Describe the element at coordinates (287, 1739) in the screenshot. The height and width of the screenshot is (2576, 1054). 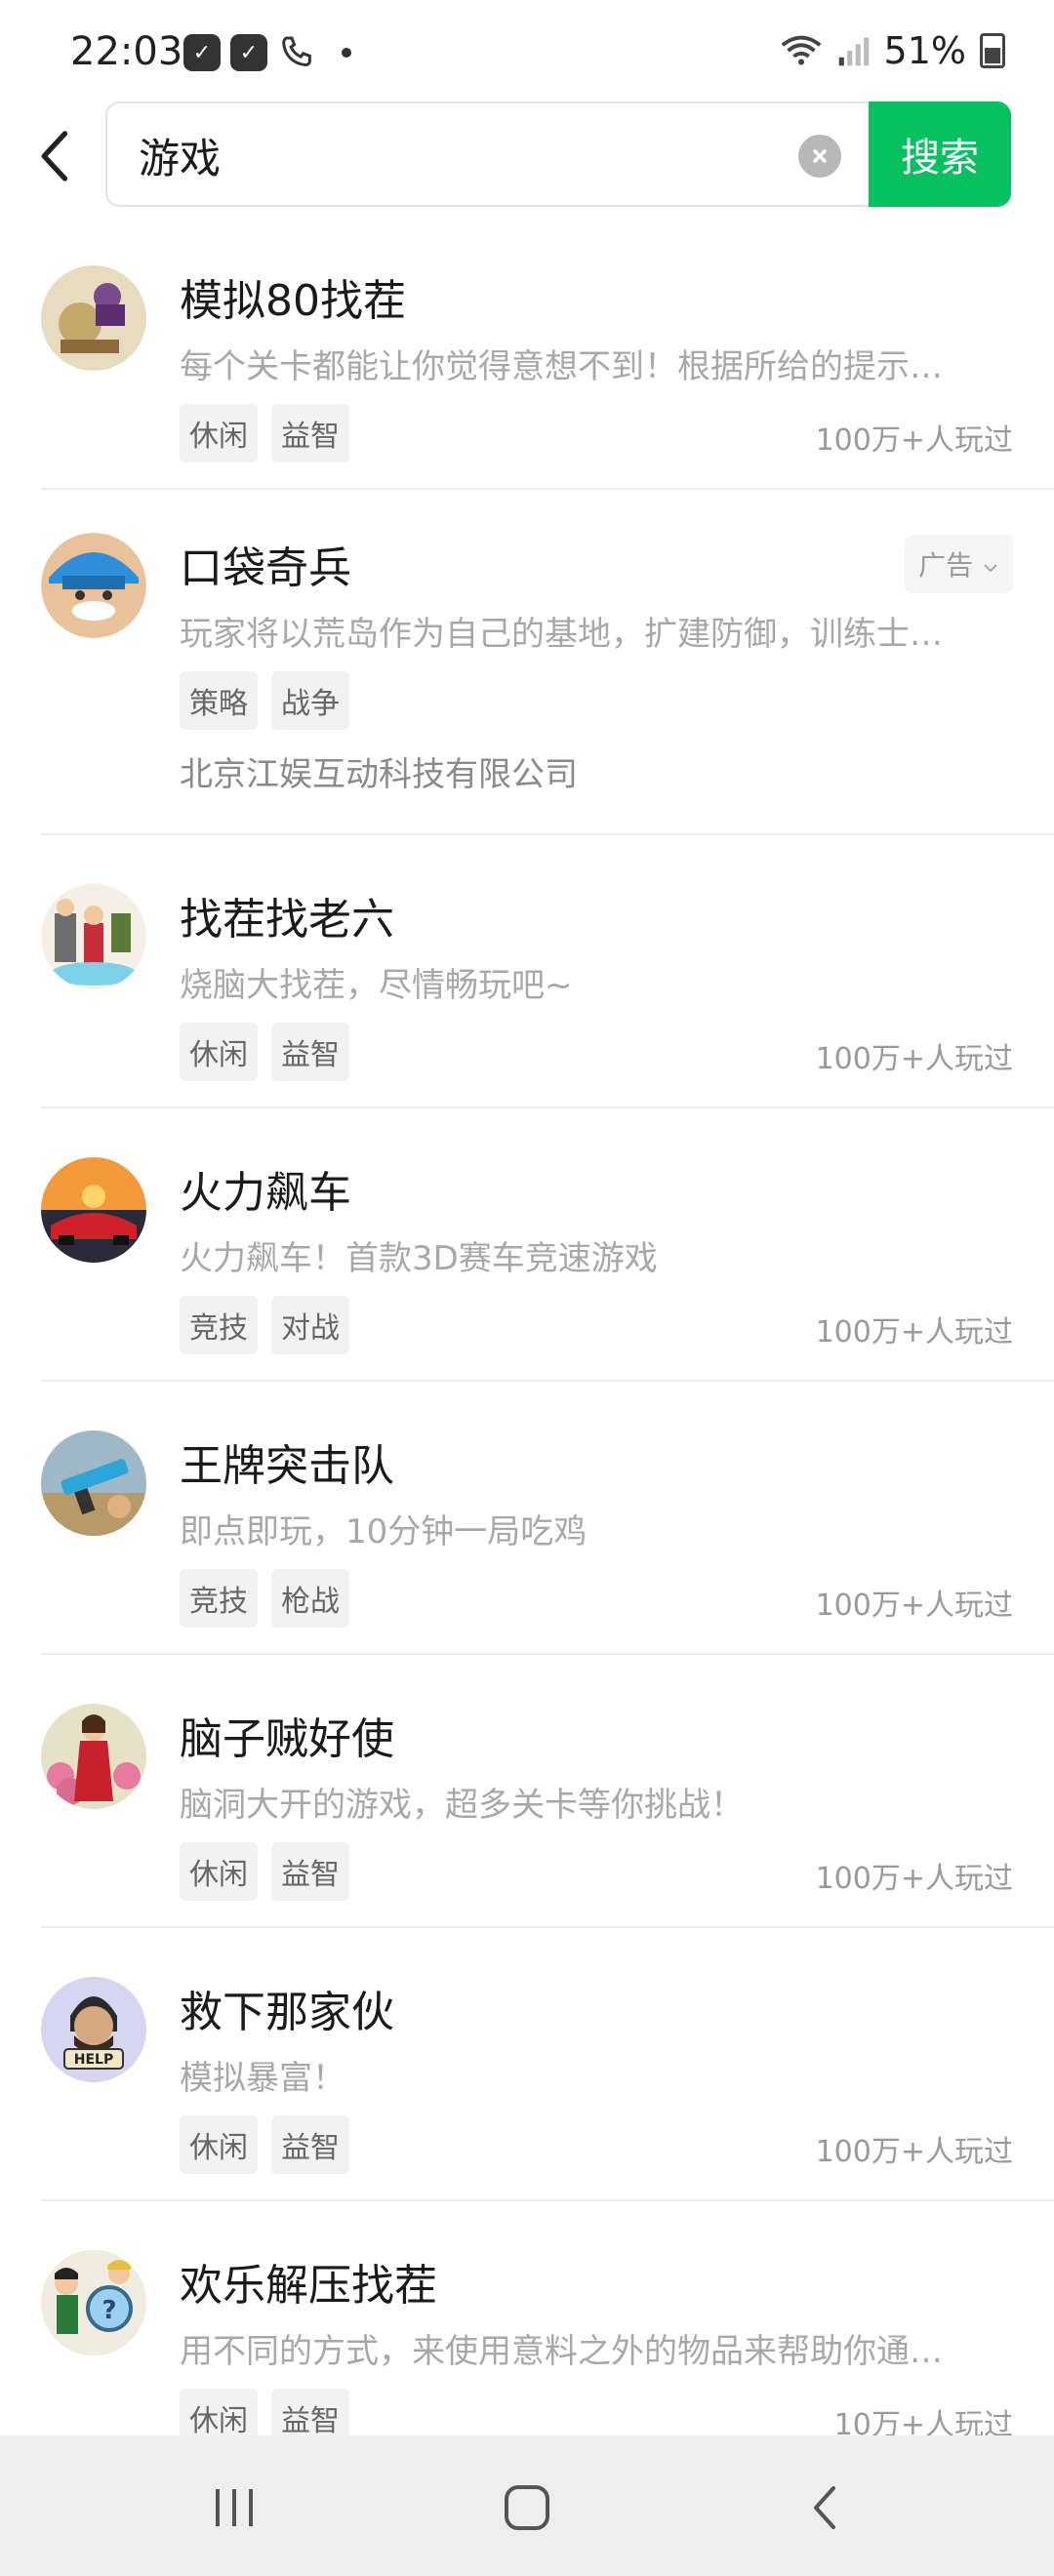
I see `game-title: 脑子贼好使` at that location.